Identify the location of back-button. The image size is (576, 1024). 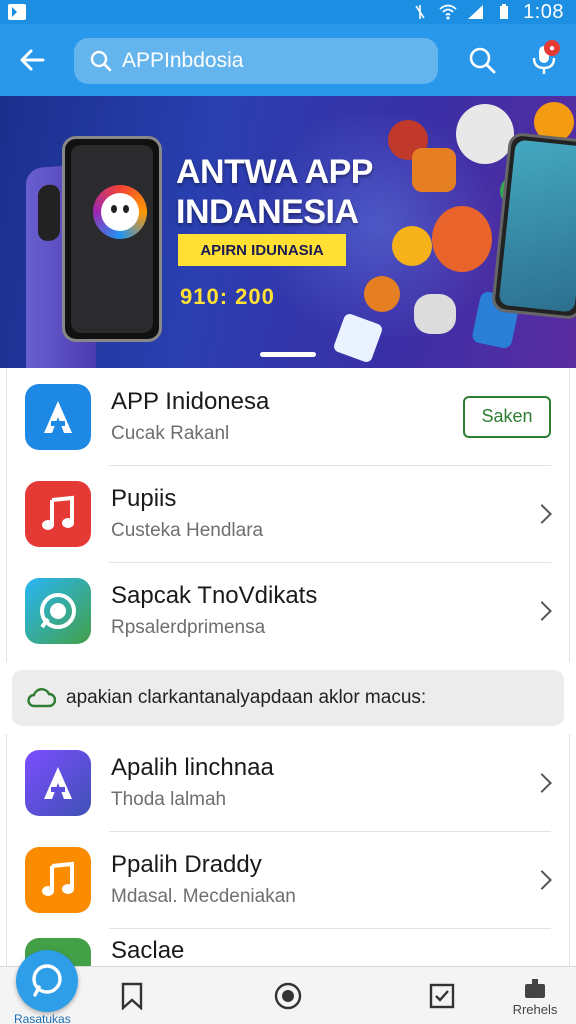
(32, 60).